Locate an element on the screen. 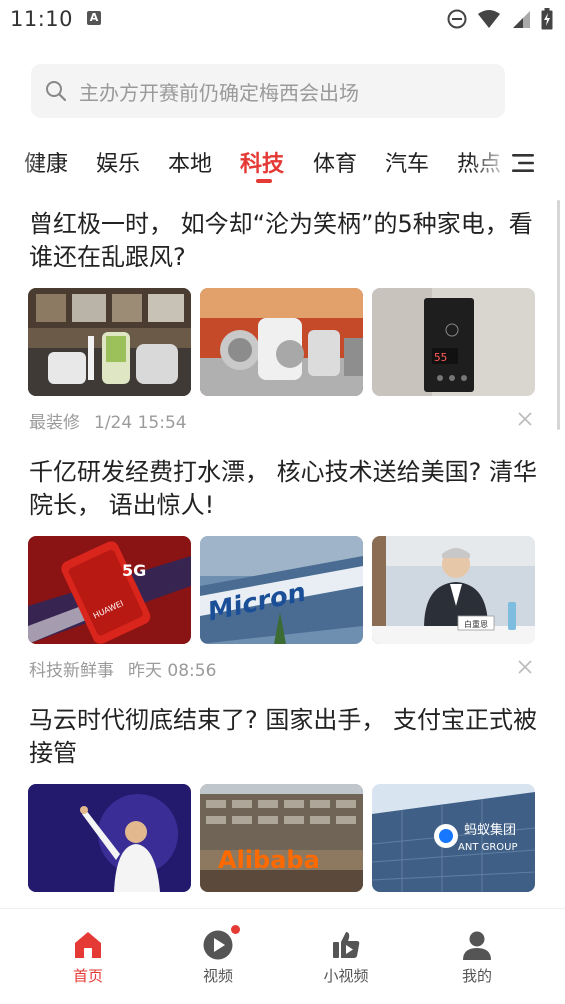  article-source: 科技新鲜事 is located at coordinates (71, 671).